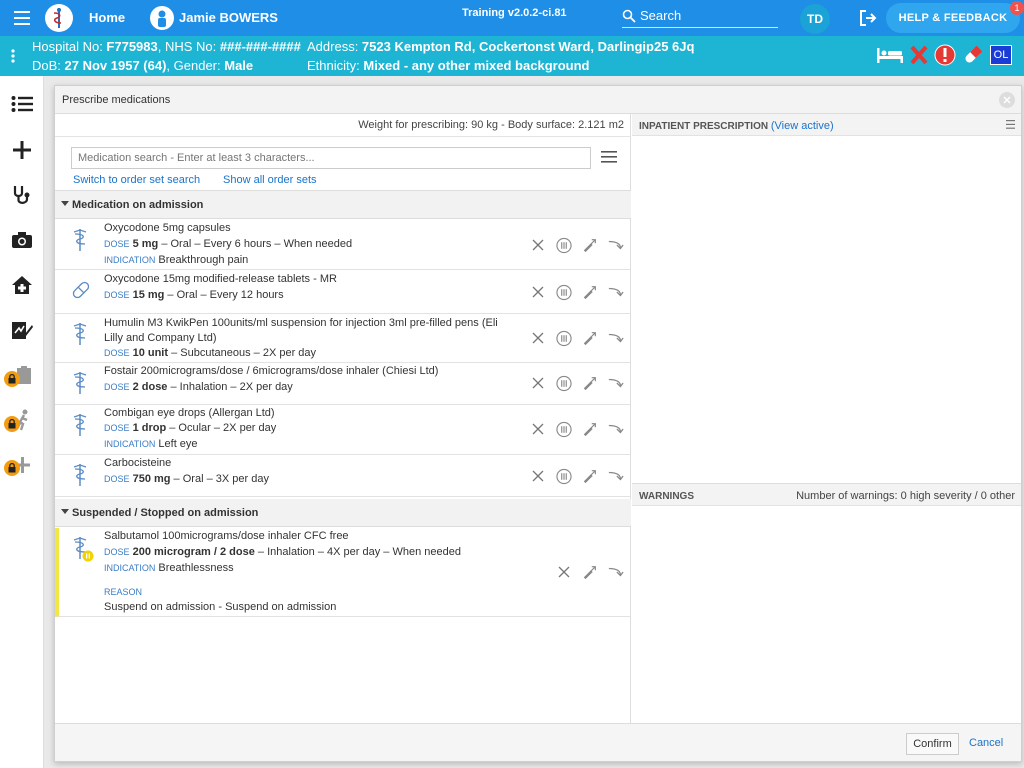  What do you see at coordinates (629, 16) in the screenshot?
I see `search-icon` at bounding box center [629, 16].